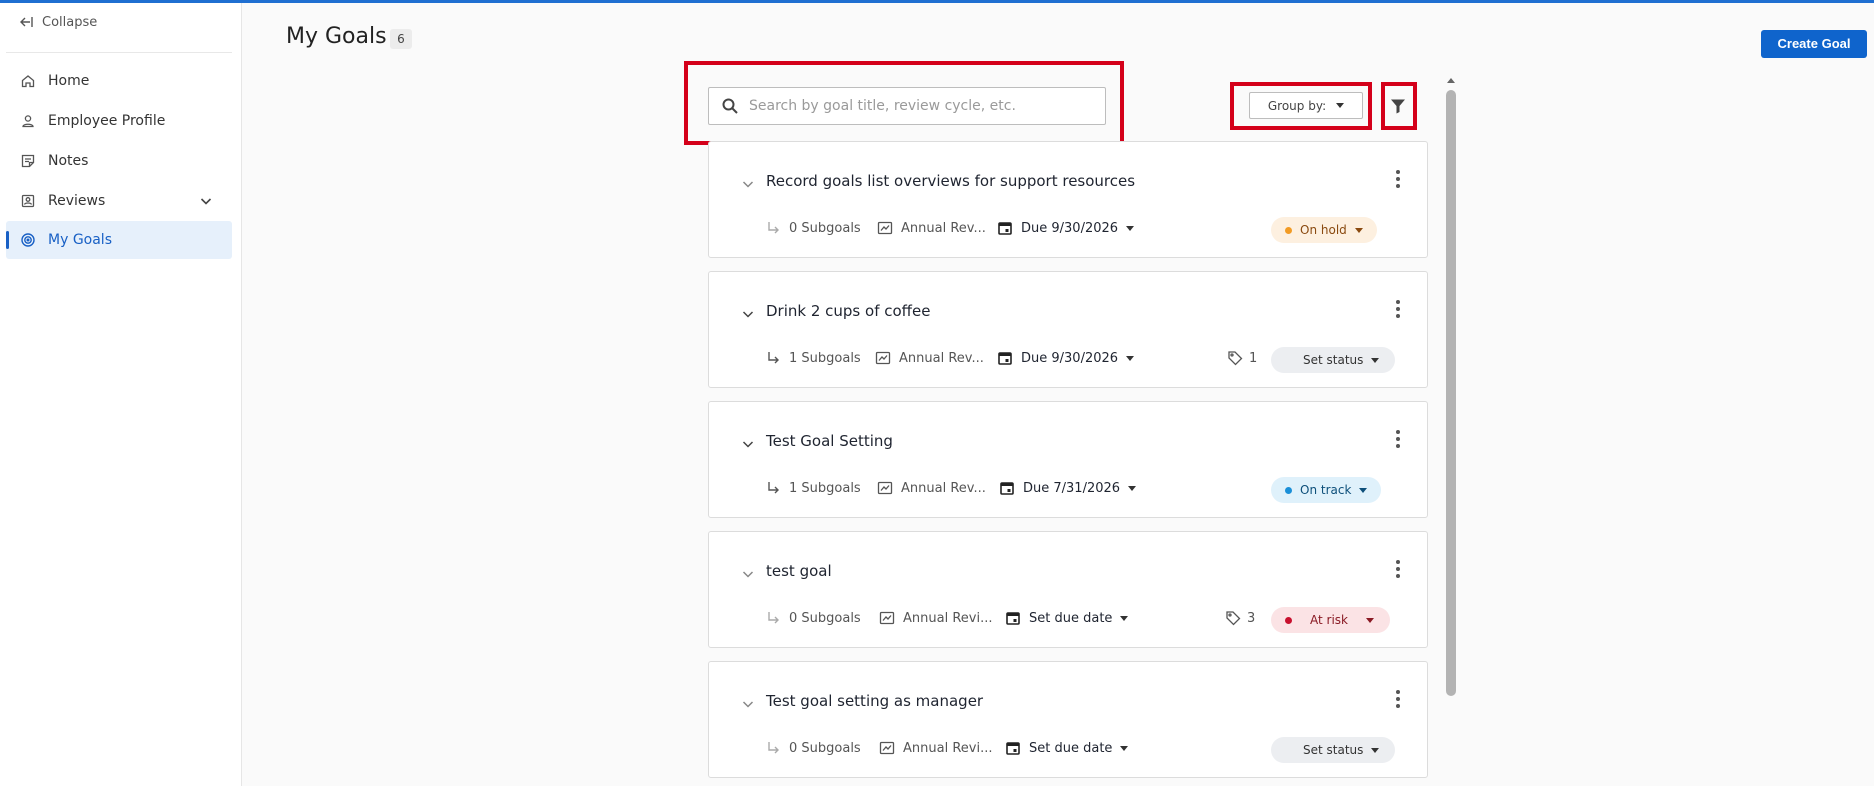  I want to click on group-by-dropdown: Group by:, so click(1306, 105).